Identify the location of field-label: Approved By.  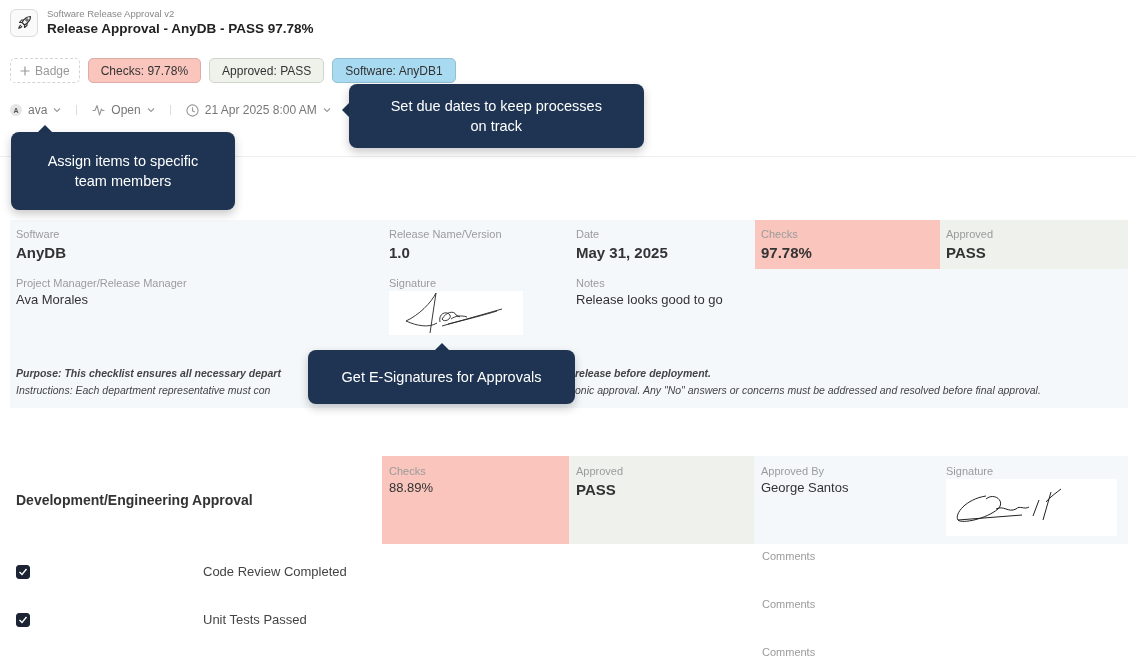
(793, 471).